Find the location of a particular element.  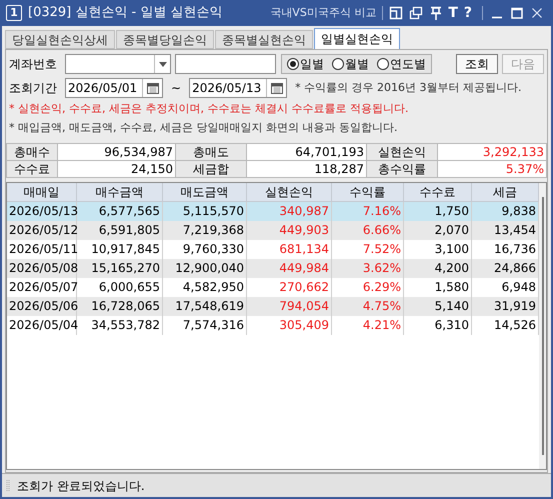

window-title: [0329] 실현손익 - 일별 실현손익 is located at coordinates (125, 13).